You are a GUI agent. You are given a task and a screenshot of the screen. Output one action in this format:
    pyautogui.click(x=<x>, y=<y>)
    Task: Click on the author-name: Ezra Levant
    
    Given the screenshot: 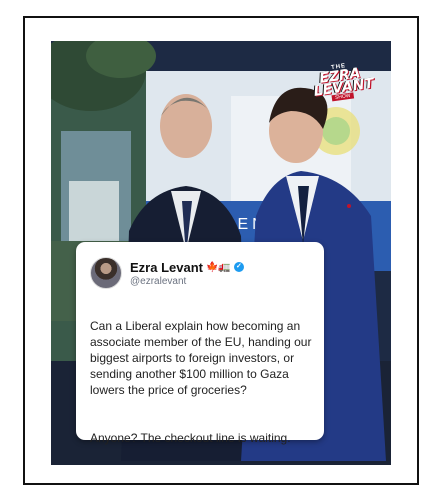 What is the action you would take?
    pyautogui.click(x=166, y=267)
    